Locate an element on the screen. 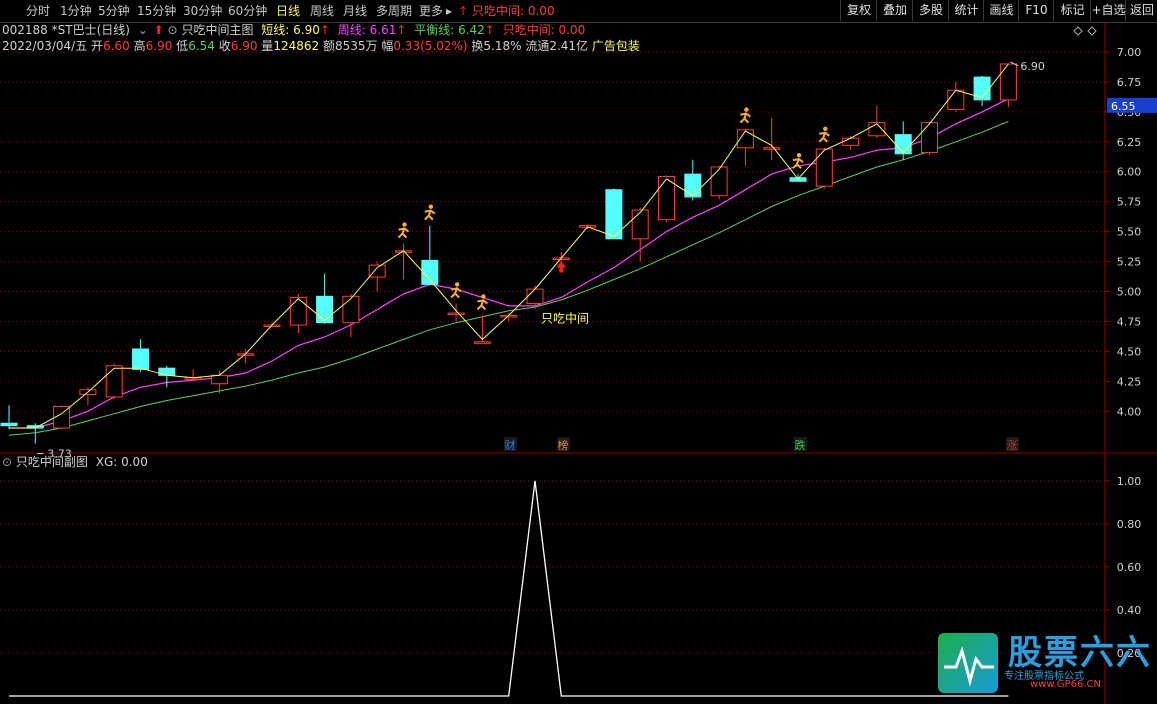  brand-logo: 股票六六 专注股票指标公式 www.GP66.CN is located at coordinates (1044, 663).